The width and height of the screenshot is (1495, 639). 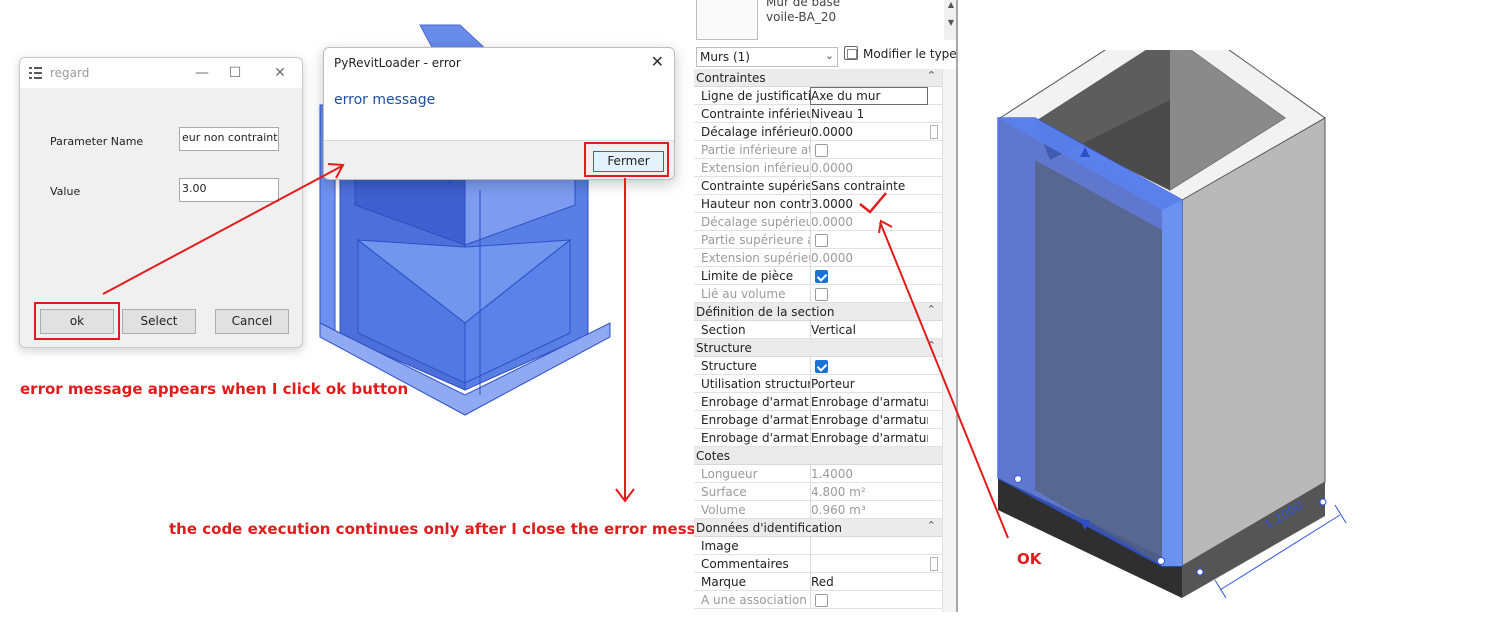 What do you see at coordinates (1029, 559) in the screenshot?
I see `ok-annotation: OK` at bounding box center [1029, 559].